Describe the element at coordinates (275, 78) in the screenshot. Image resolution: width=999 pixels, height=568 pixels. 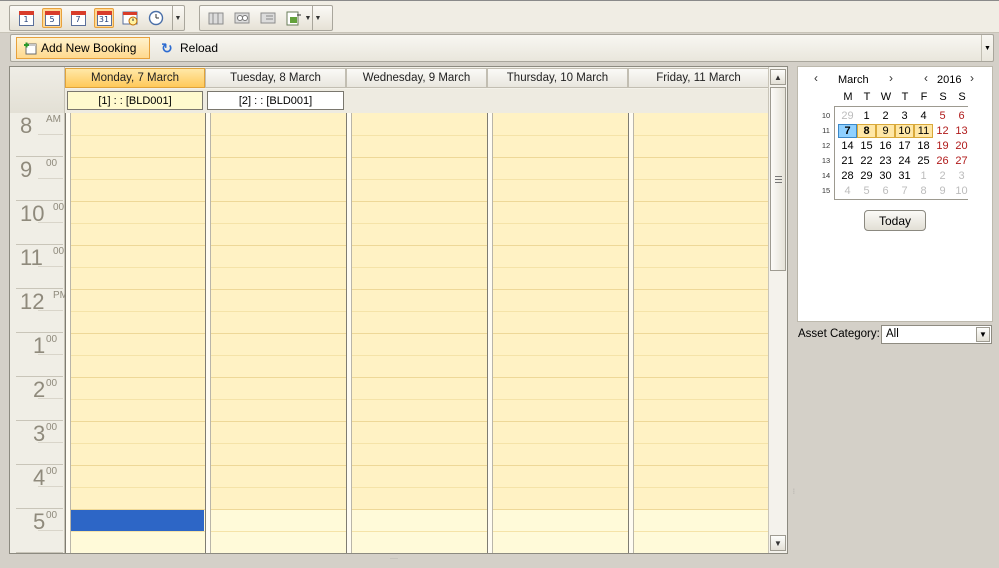
I see `day-header-tuesday: Tuesday, 8 March` at that location.